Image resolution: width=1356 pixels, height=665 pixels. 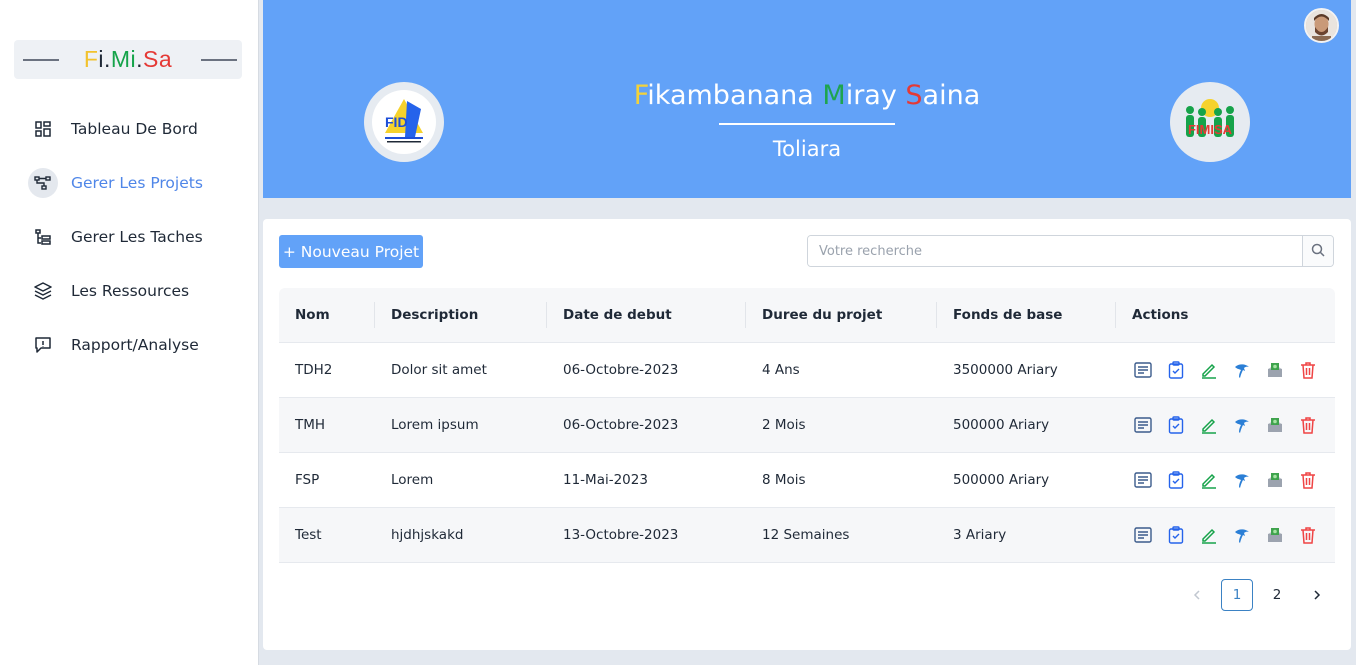 I want to click on pagination: 1 2, so click(x=1261, y=595).